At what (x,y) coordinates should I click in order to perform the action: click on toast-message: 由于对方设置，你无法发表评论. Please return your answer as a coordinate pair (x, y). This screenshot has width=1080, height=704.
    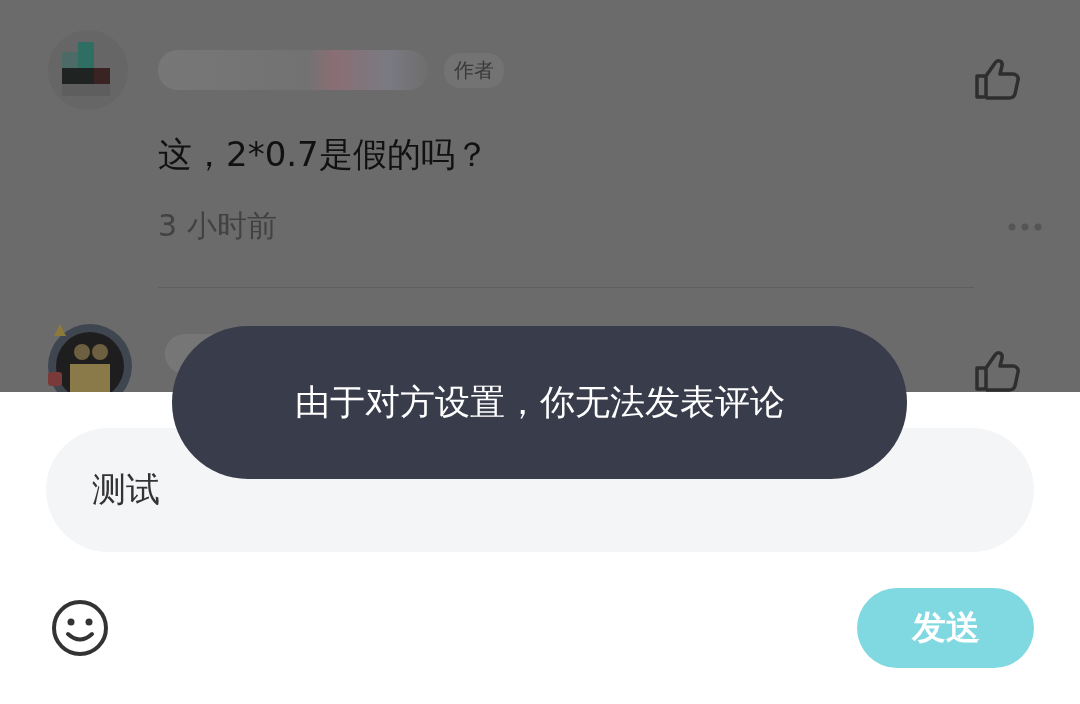
    Looking at the image, I should click on (539, 402).